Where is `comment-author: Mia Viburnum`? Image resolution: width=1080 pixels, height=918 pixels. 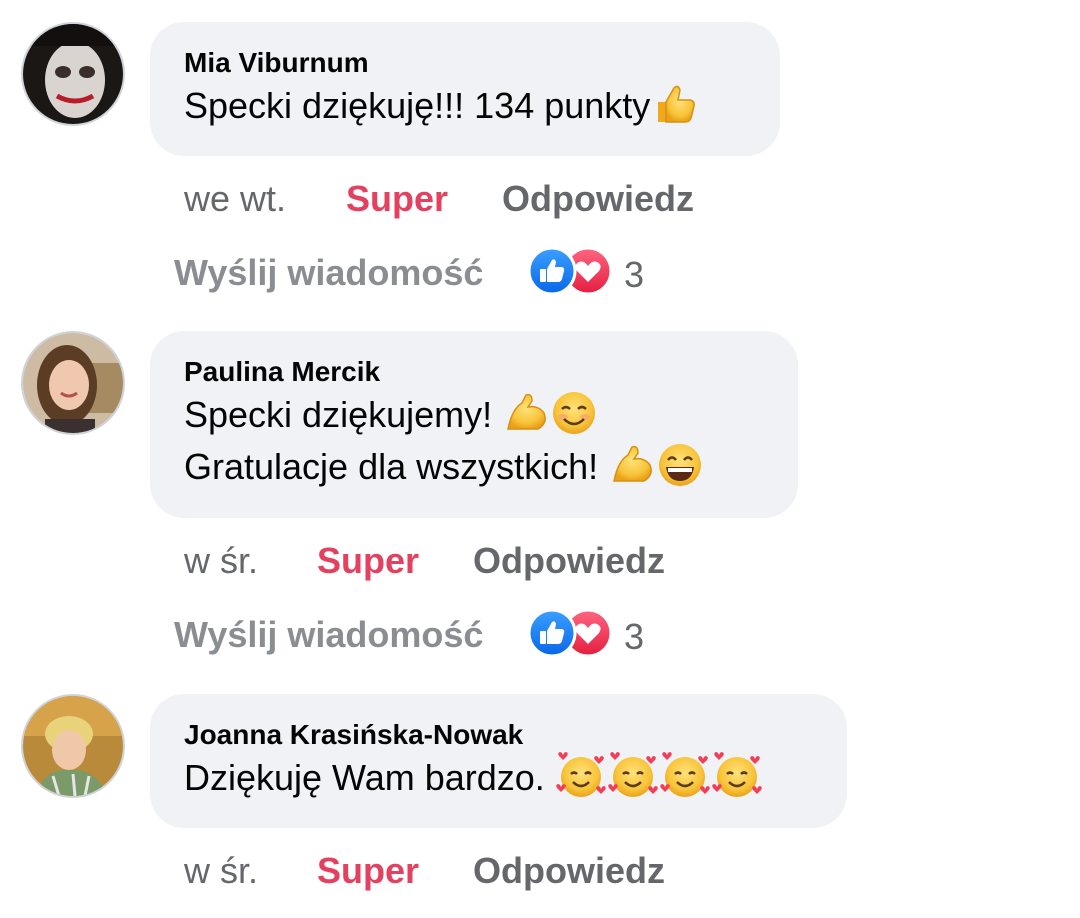 comment-author: Mia Viburnum is located at coordinates (465, 63).